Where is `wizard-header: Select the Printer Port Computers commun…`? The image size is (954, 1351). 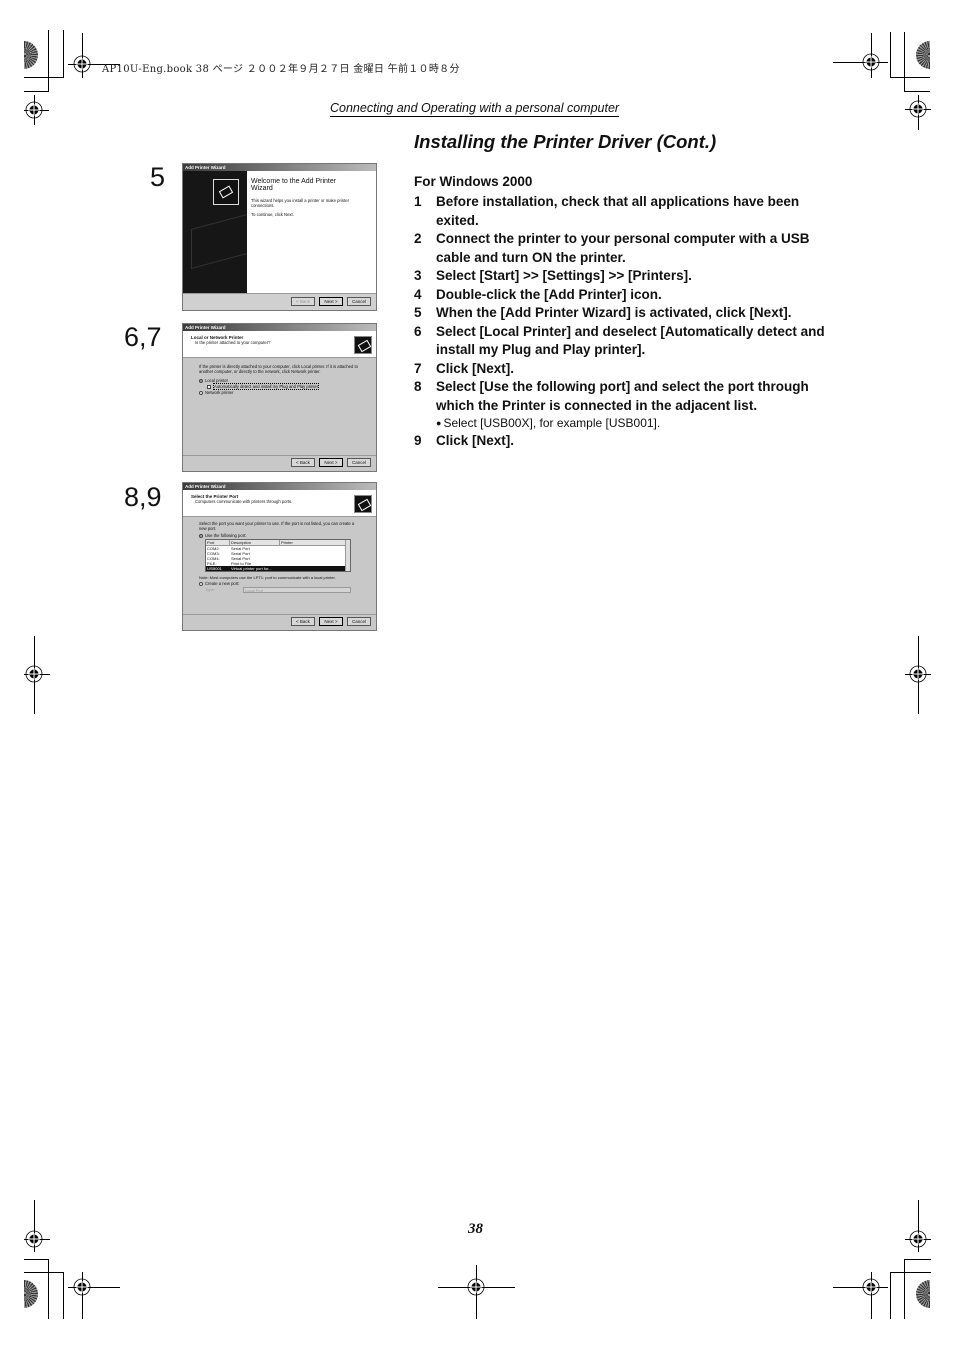
wizard-header: Select the Printer Port Computers commun… is located at coordinates (279, 503).